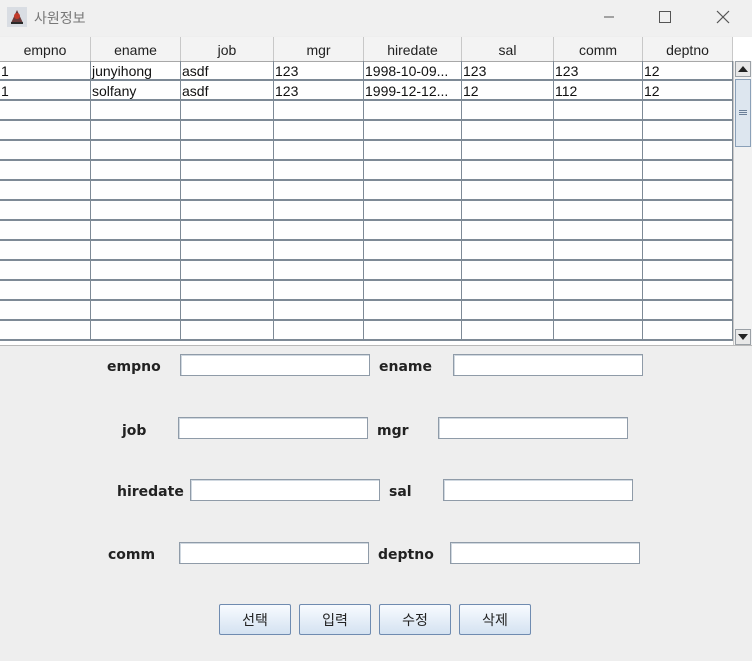 The height and width of the screenshot is (661, 752). Describe the element at coordinates (688, 49) in the screenshot. I see `column-header-deptno: deptno` at that location.